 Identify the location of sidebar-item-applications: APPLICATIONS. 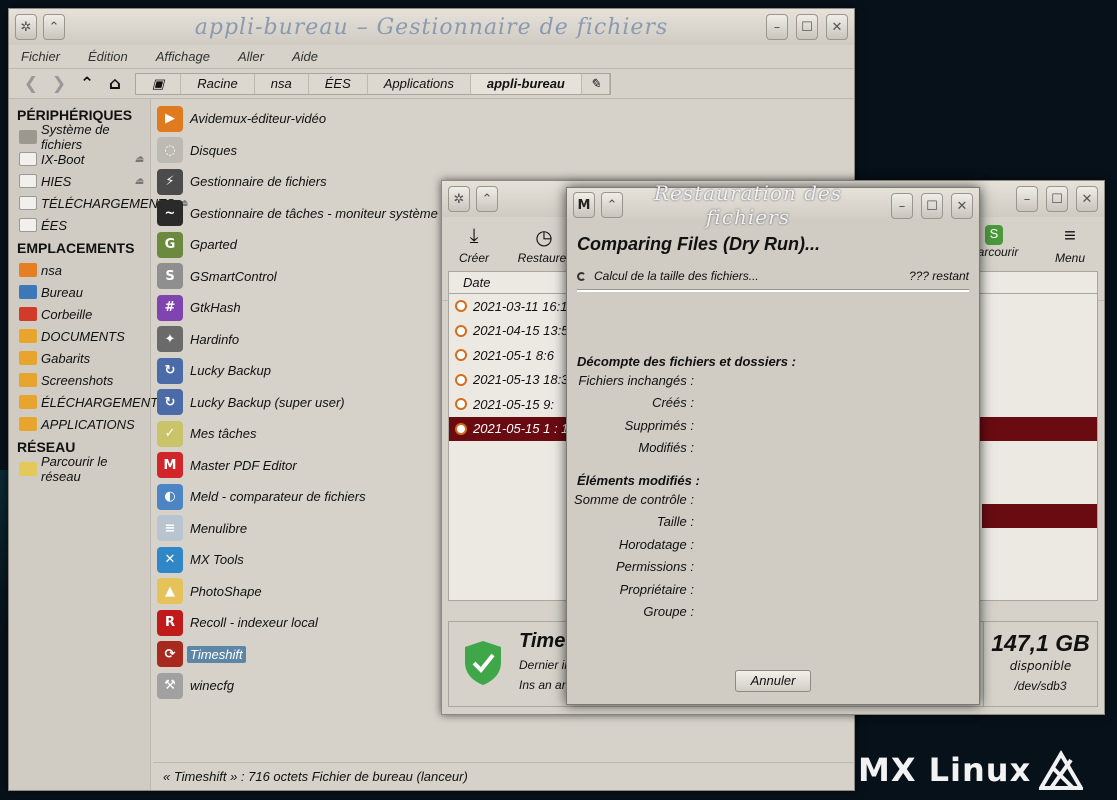
(82, 424).